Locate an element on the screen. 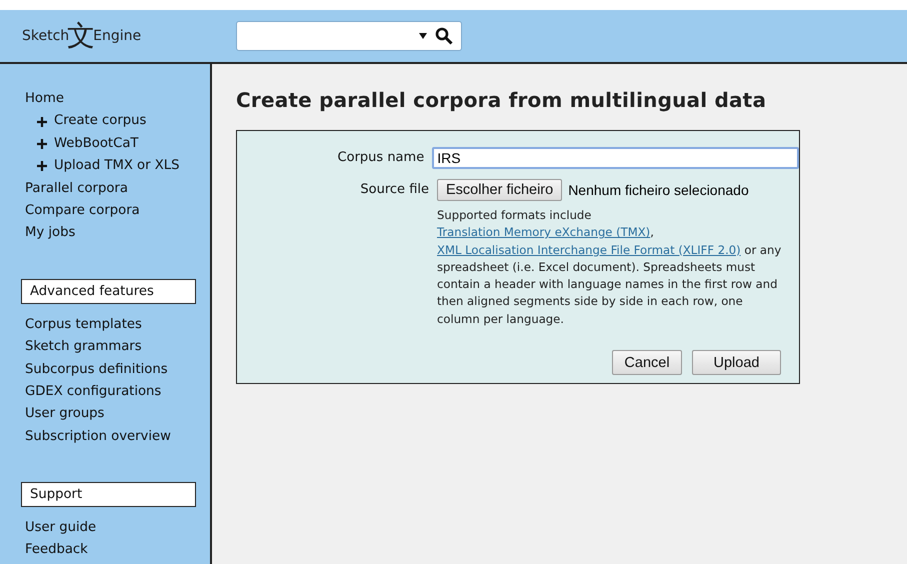 This screenshot has height=564, width=907. sidebar-link: Upload TMX or XLS is located at coordinates (117, 166).